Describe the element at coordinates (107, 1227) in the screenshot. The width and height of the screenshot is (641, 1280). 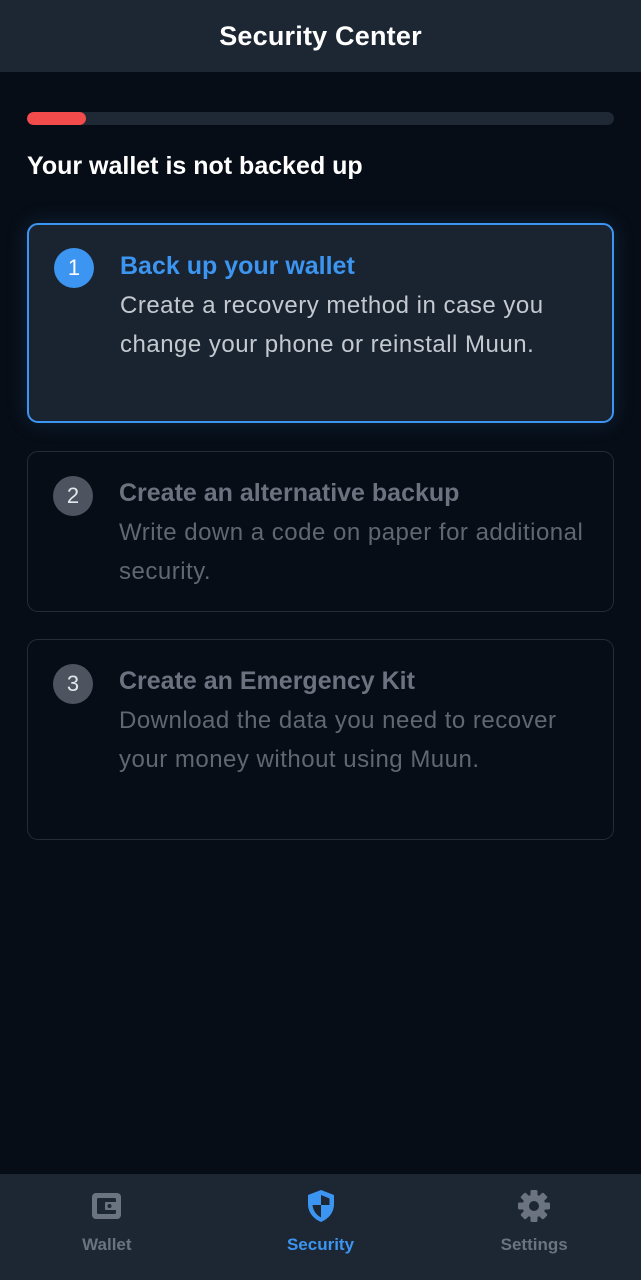
I see `nav-tab-wallet: Wallet` at that location.